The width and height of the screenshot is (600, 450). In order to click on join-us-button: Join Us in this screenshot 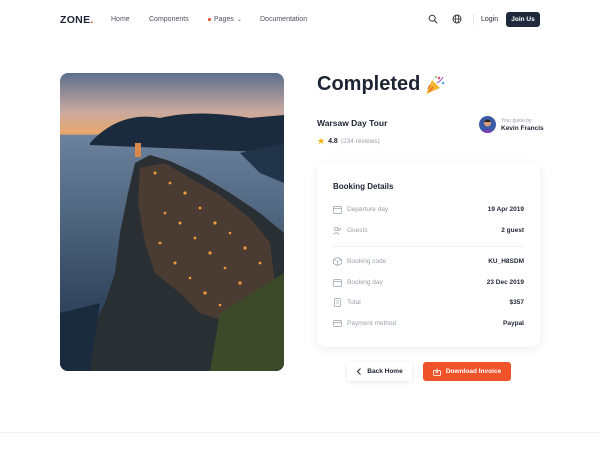, I will do `click(523, 19)`.